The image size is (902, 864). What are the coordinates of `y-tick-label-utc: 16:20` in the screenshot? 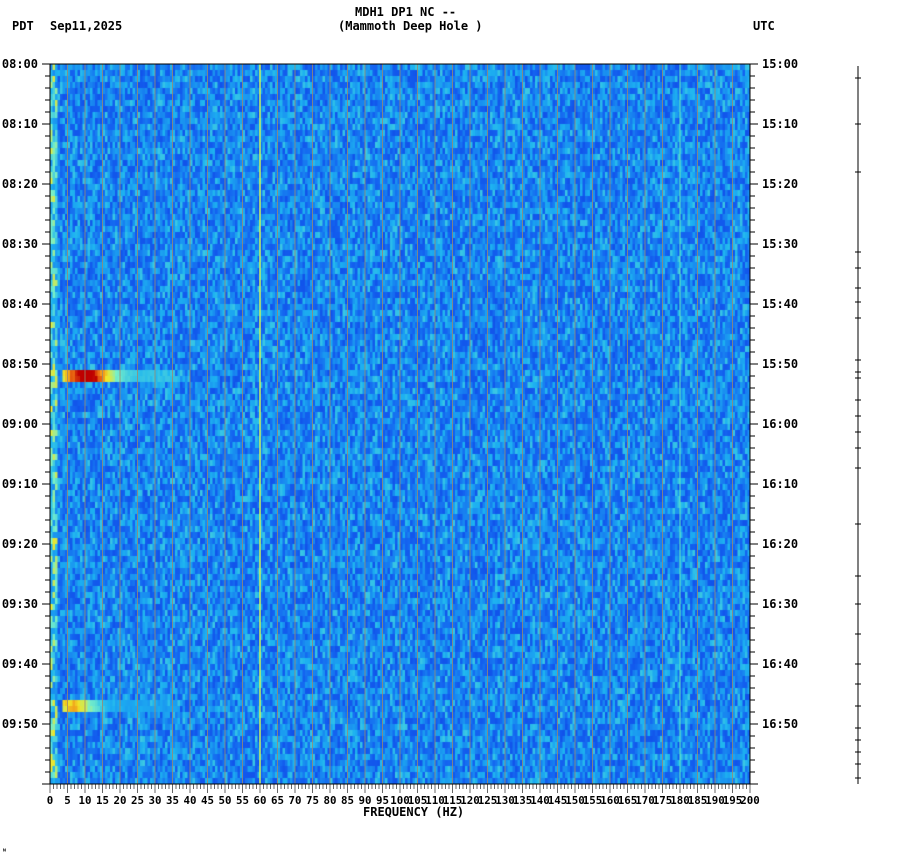 It's located at (780, 544).